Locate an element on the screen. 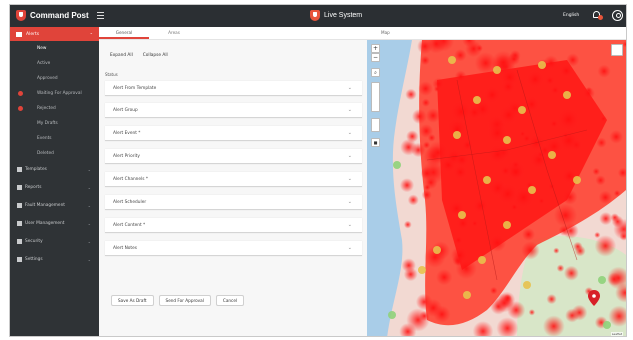 This screenshot has height=340, width=633. field-alert-channels: Alert Channels * ⌄ is located at coordinates (233, 179).